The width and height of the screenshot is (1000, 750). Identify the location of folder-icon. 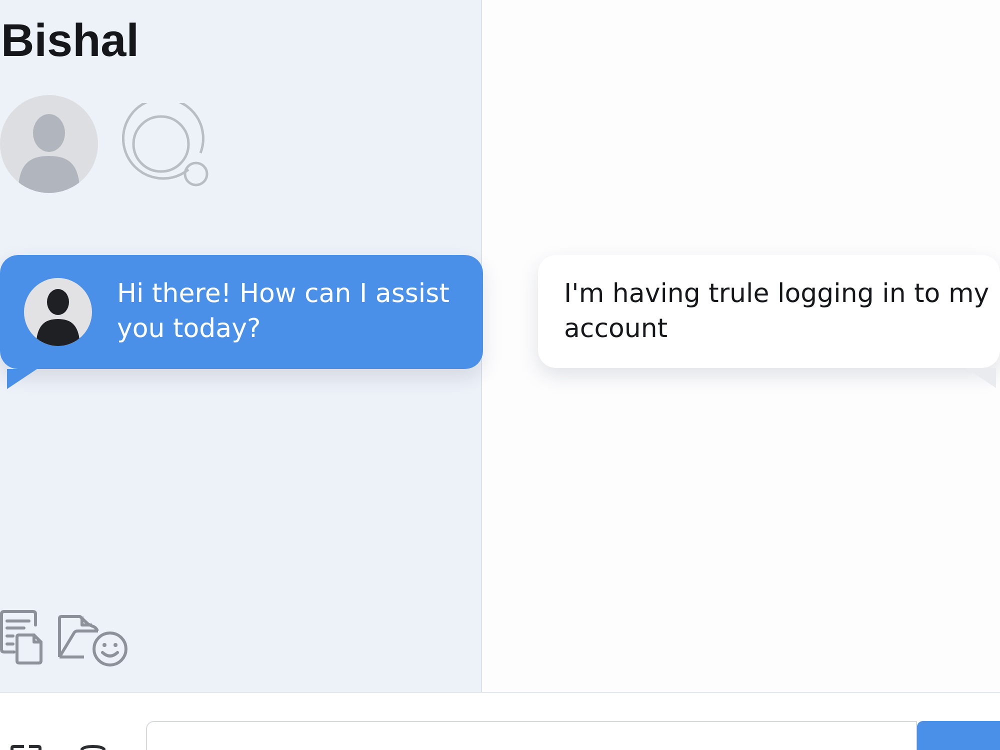
(79, 637).